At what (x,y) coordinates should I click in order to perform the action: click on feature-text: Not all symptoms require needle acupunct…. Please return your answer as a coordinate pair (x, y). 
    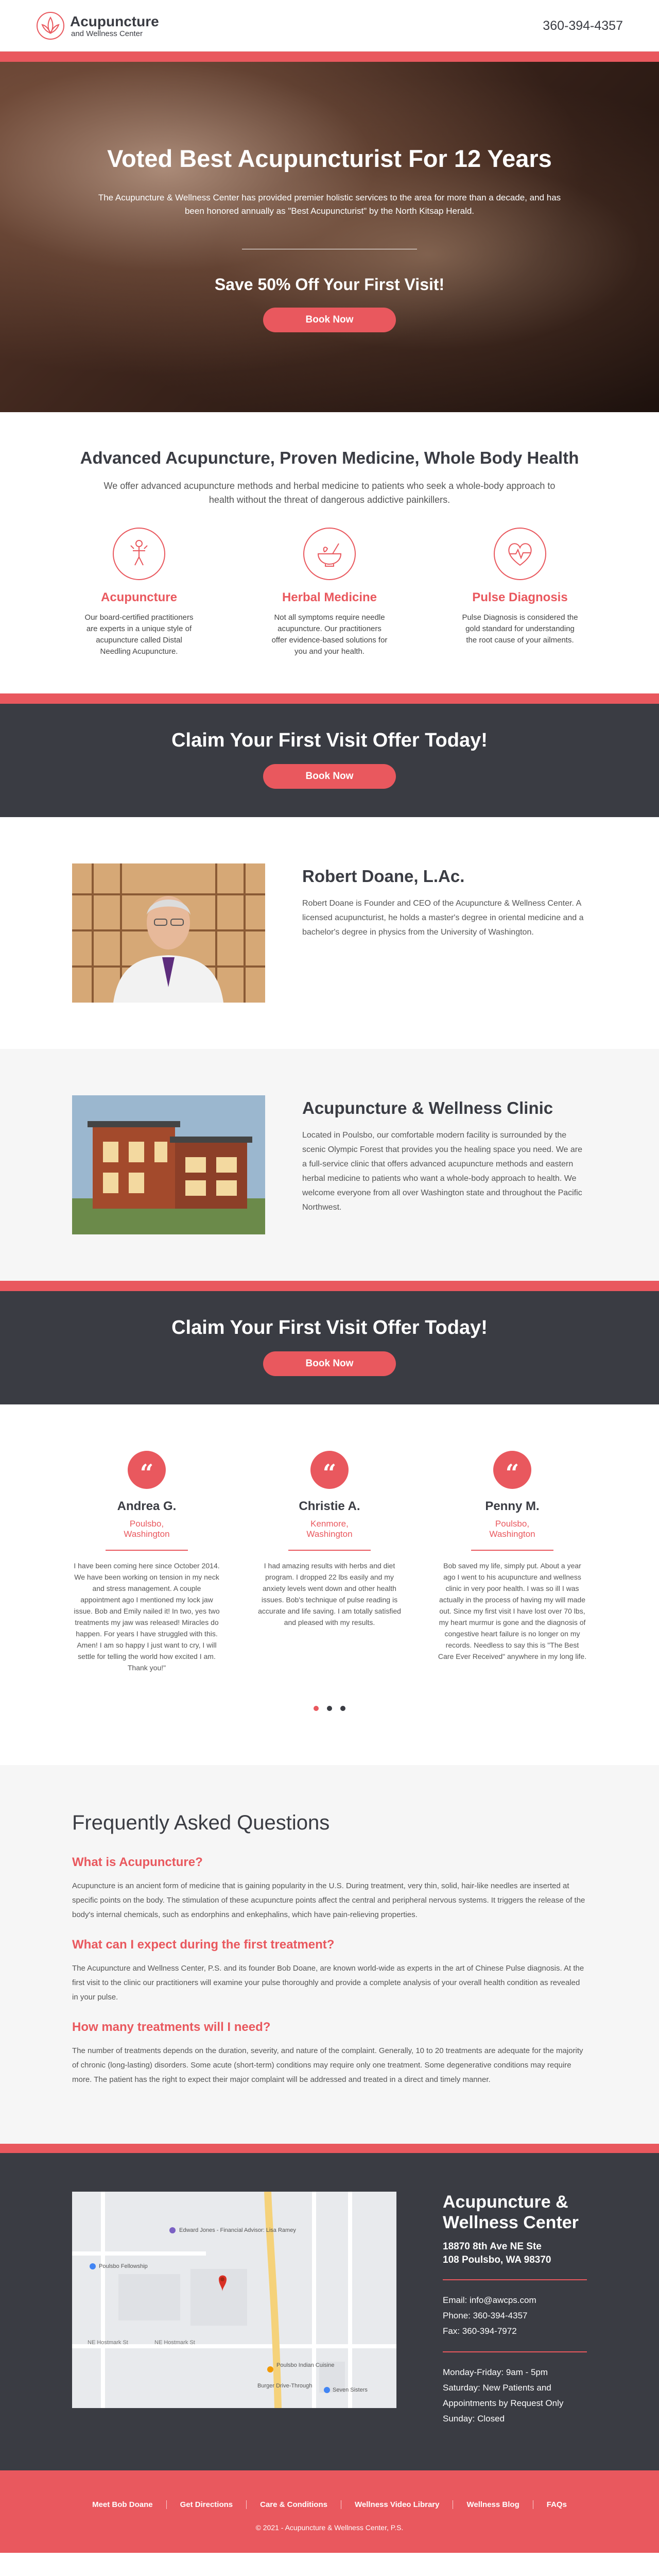
    Looking at the image, I should click on (329, 634).